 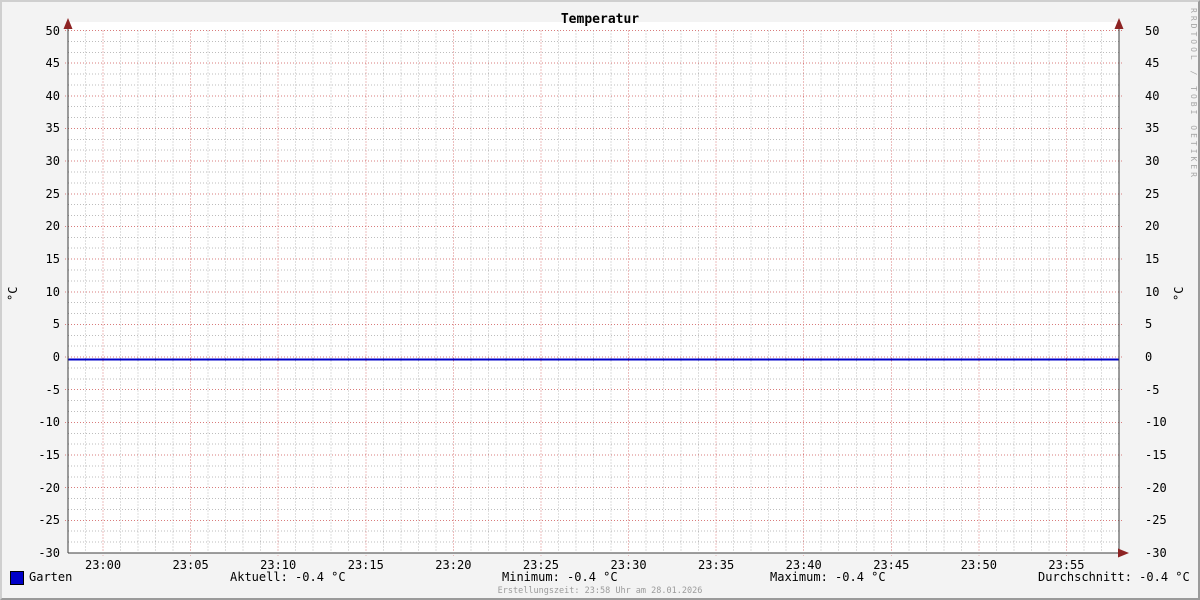 What do you see at coordinates (13, 293) in the screenshot?
I see `y-axis-unit-left: °C` at bounding box center [13, 293].